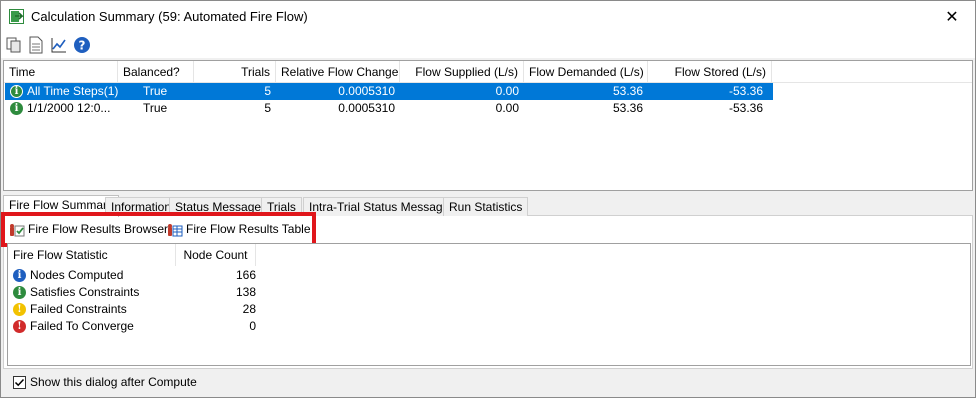 The image size is (976, 398). I want to click on list-item: i Satisfies Constraints 138, so click(135, 292).